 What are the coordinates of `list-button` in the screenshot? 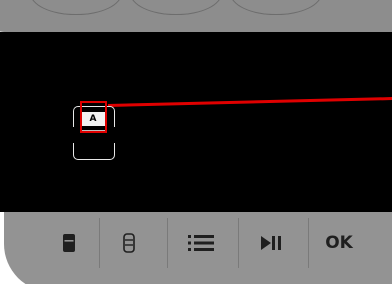 It's located at (201, 243).